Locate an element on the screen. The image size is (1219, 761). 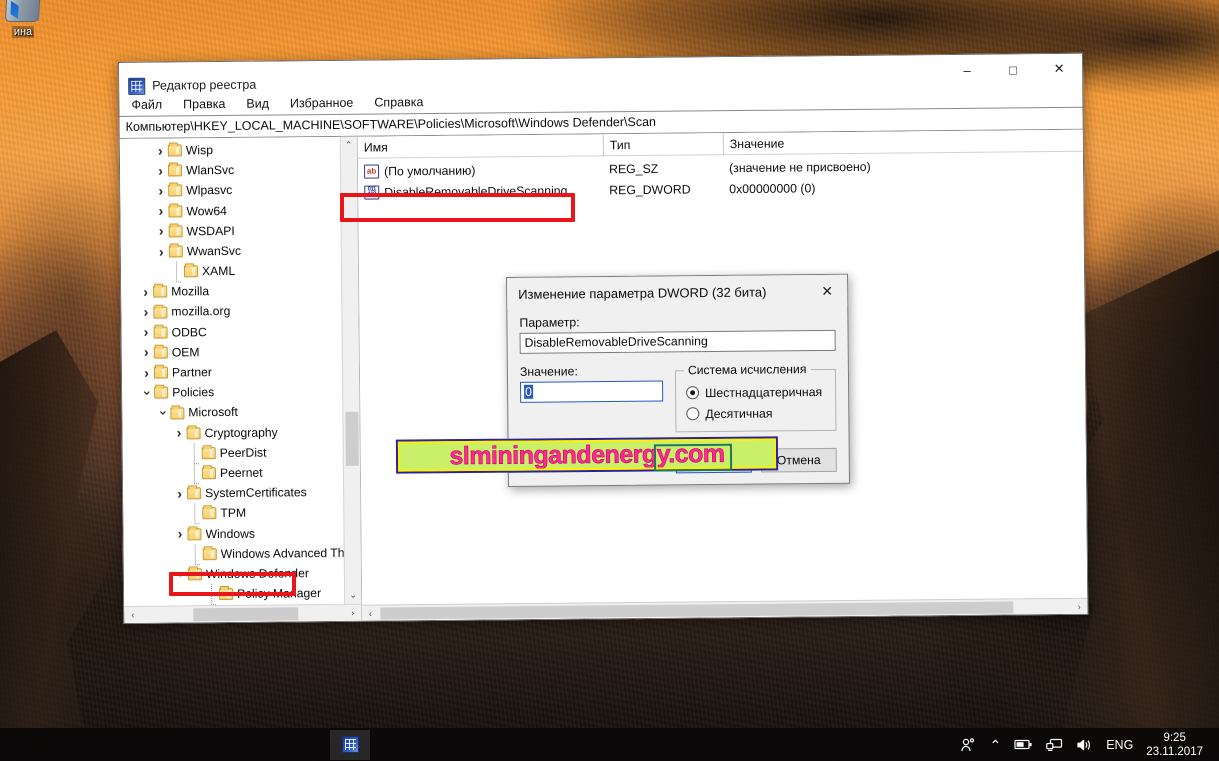
tree-item-label: Windows is located at coordinates (230, 533).